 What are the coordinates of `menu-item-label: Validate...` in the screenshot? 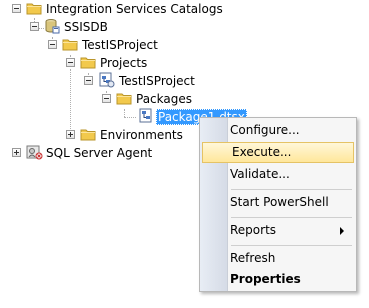 It's located at (260, 174).